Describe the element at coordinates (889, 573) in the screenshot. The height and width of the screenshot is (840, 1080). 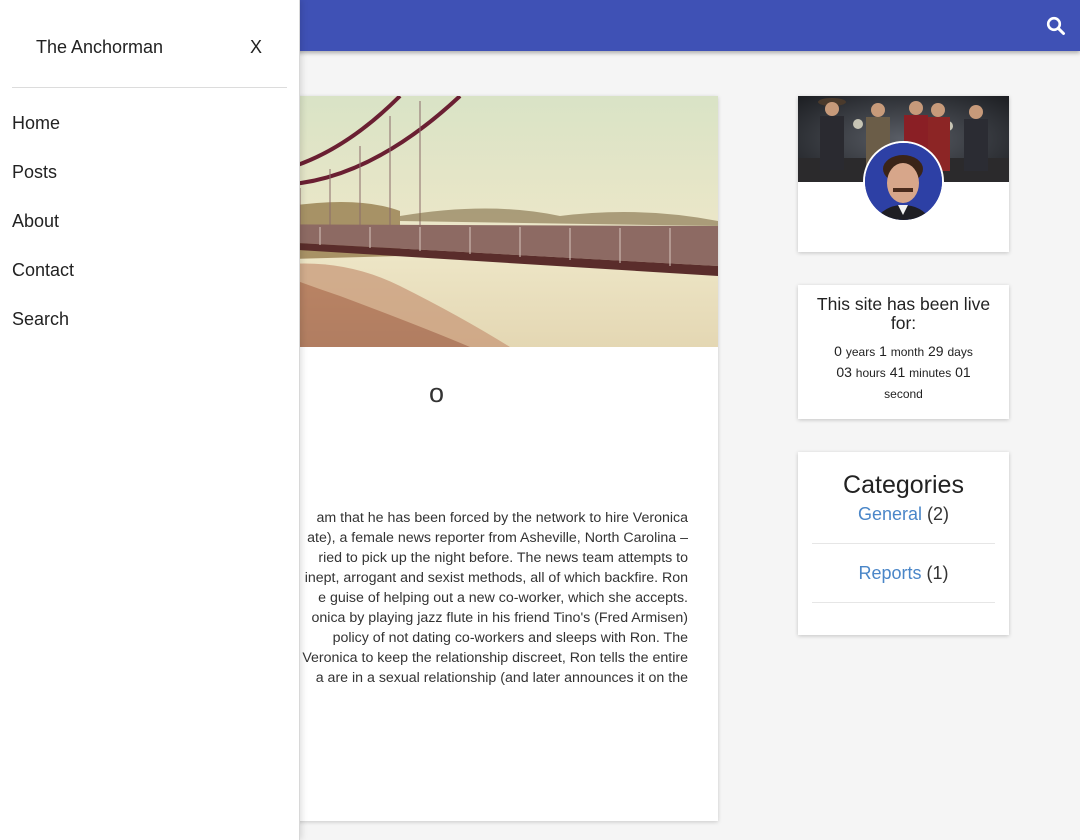
I see `category-link-reports: Reports` at that location.